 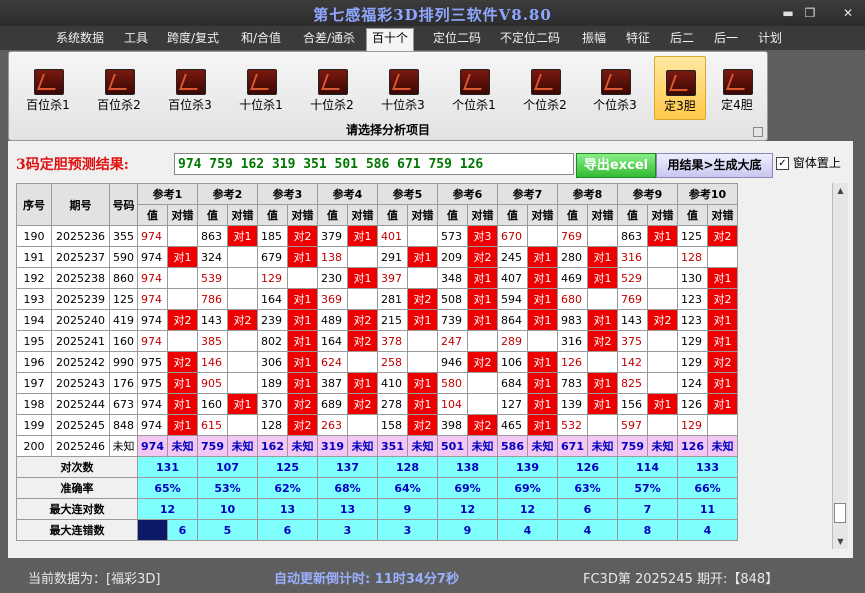 I want to click on stats-value: 11, so click(x=707, y=509).